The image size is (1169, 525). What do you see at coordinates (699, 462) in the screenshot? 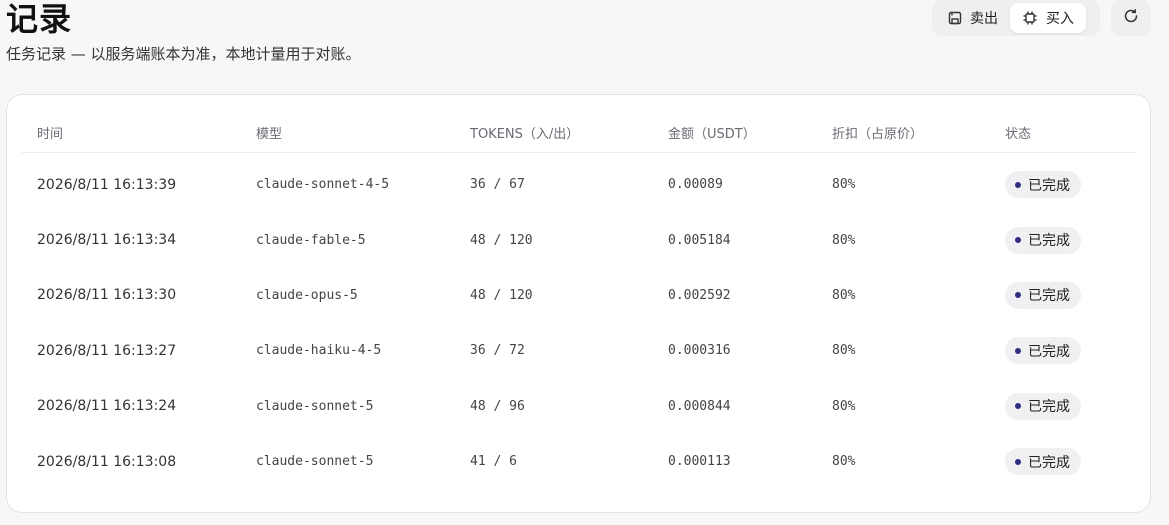
I see `cell-amount: 0.000113` at bounding box center [699, 462].